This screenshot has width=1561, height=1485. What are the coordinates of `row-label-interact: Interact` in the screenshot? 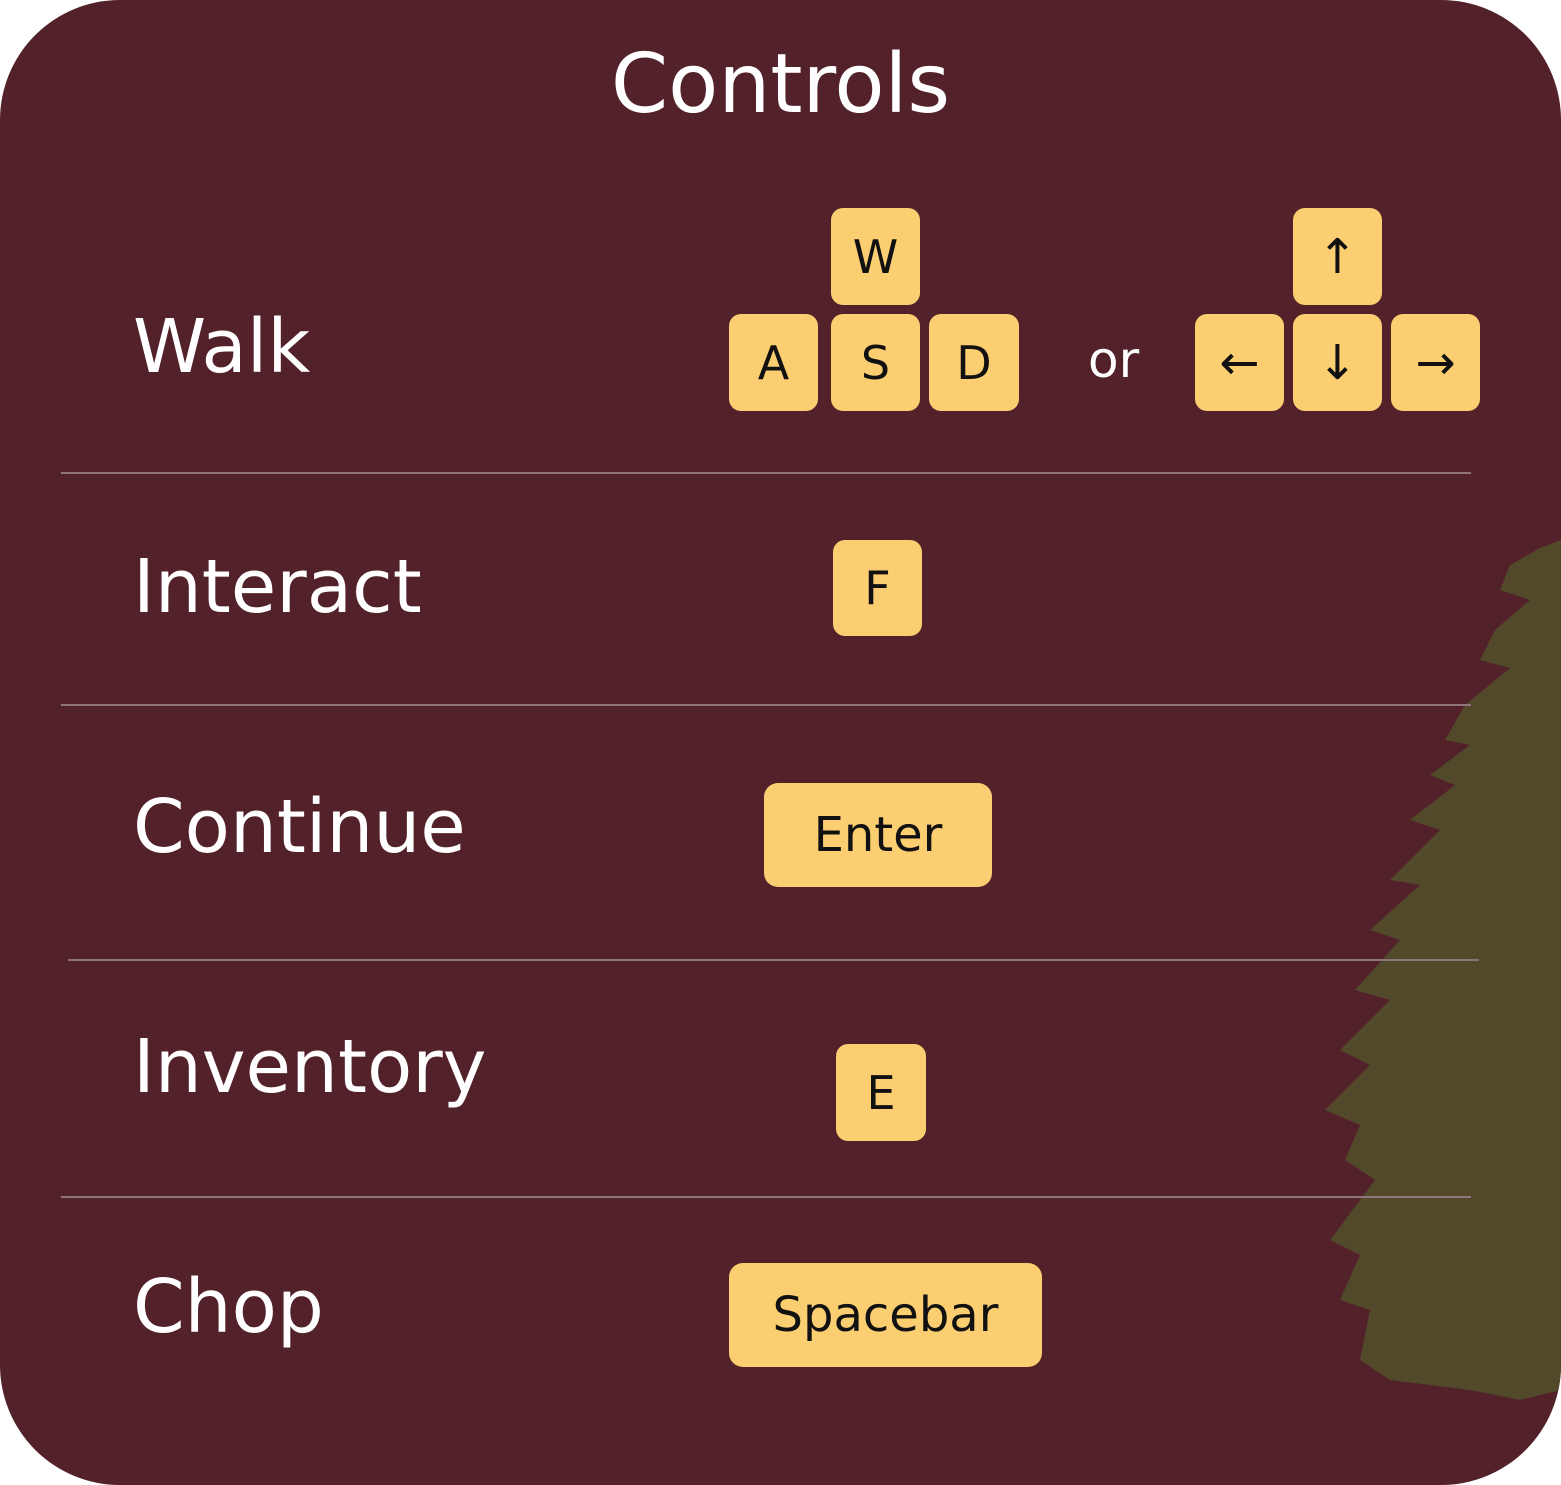 It's located at (277, 587).